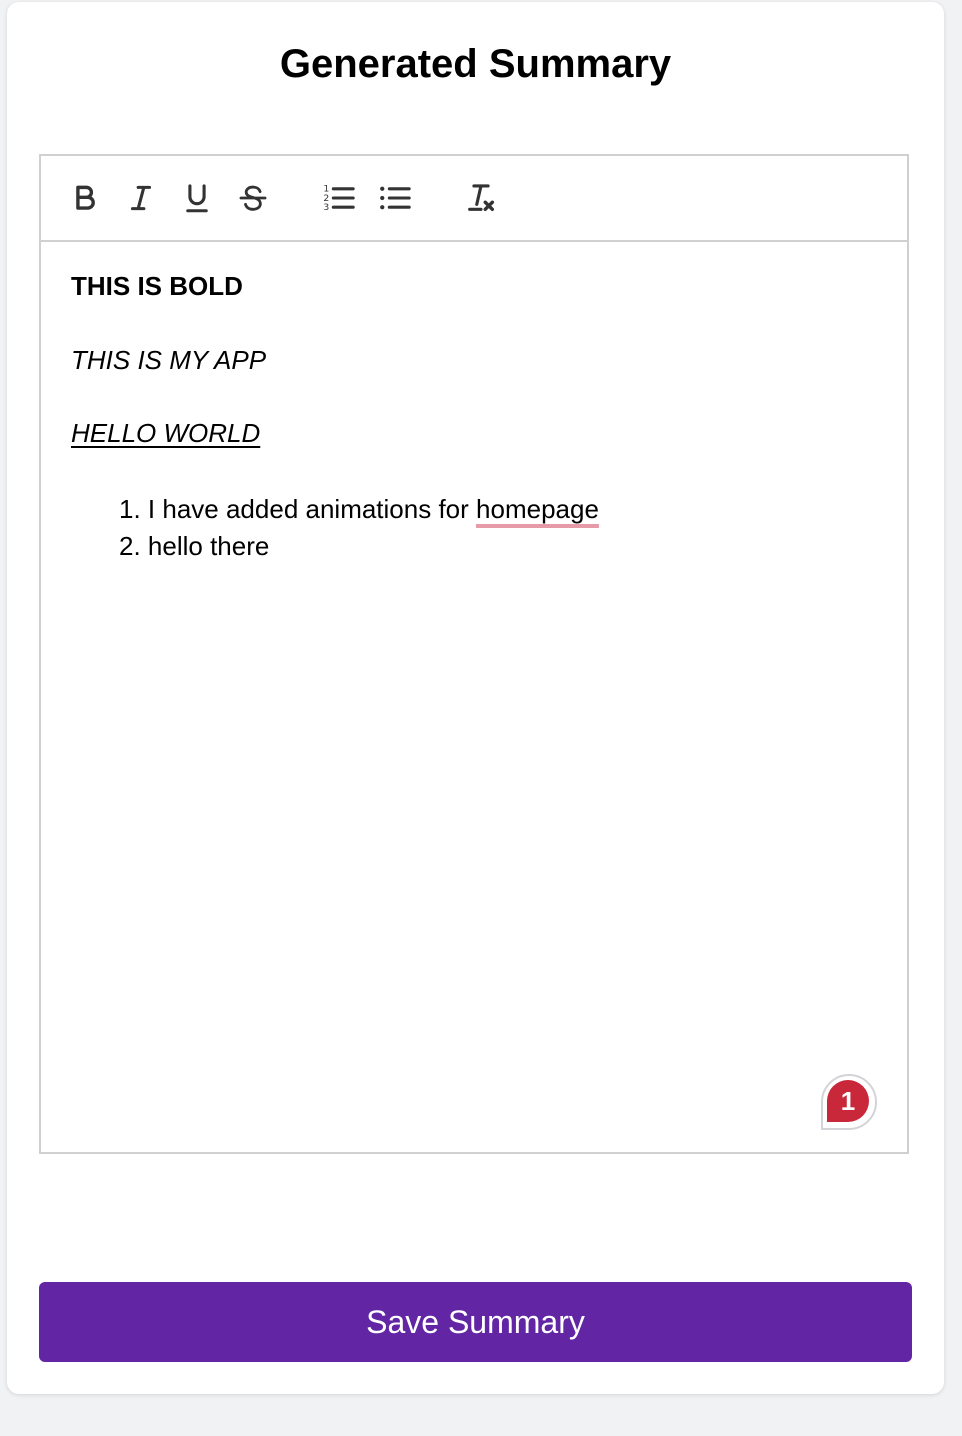 The image size is (962, 1436). I want to click on strikethrough-button, so click(253, 198).